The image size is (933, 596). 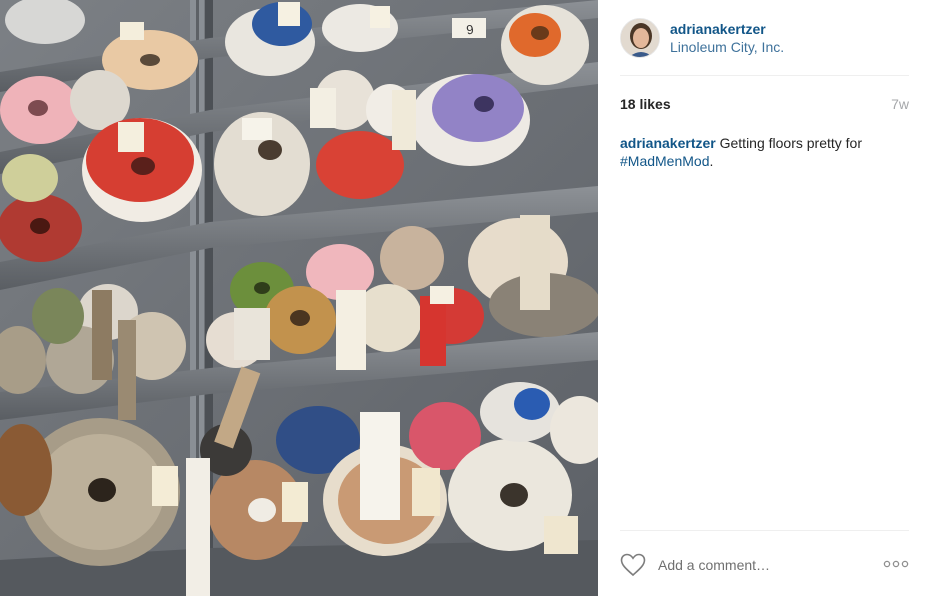 What do you see at coordinates (789, 143) in the screenshot?
I see `caption-text: Getting floors pretty for` at bounding box center [789, 143].